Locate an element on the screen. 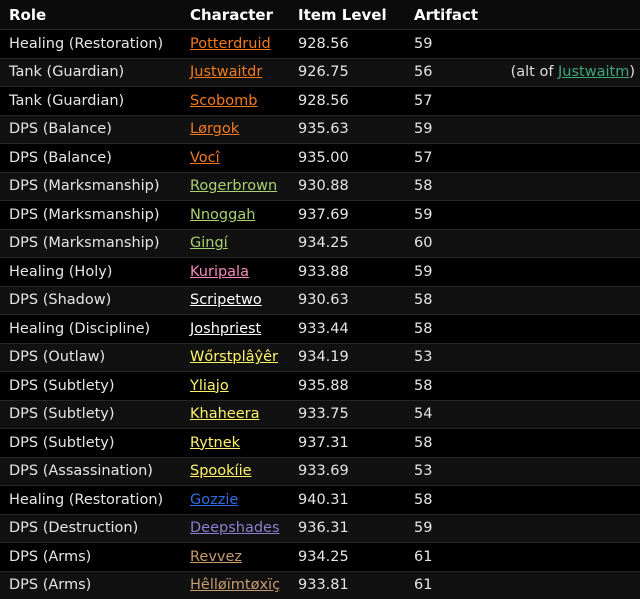 This screenshot has width=640, height=599. character-cell: Hêlløïmtøxïç is located at coordinates (239, 585).